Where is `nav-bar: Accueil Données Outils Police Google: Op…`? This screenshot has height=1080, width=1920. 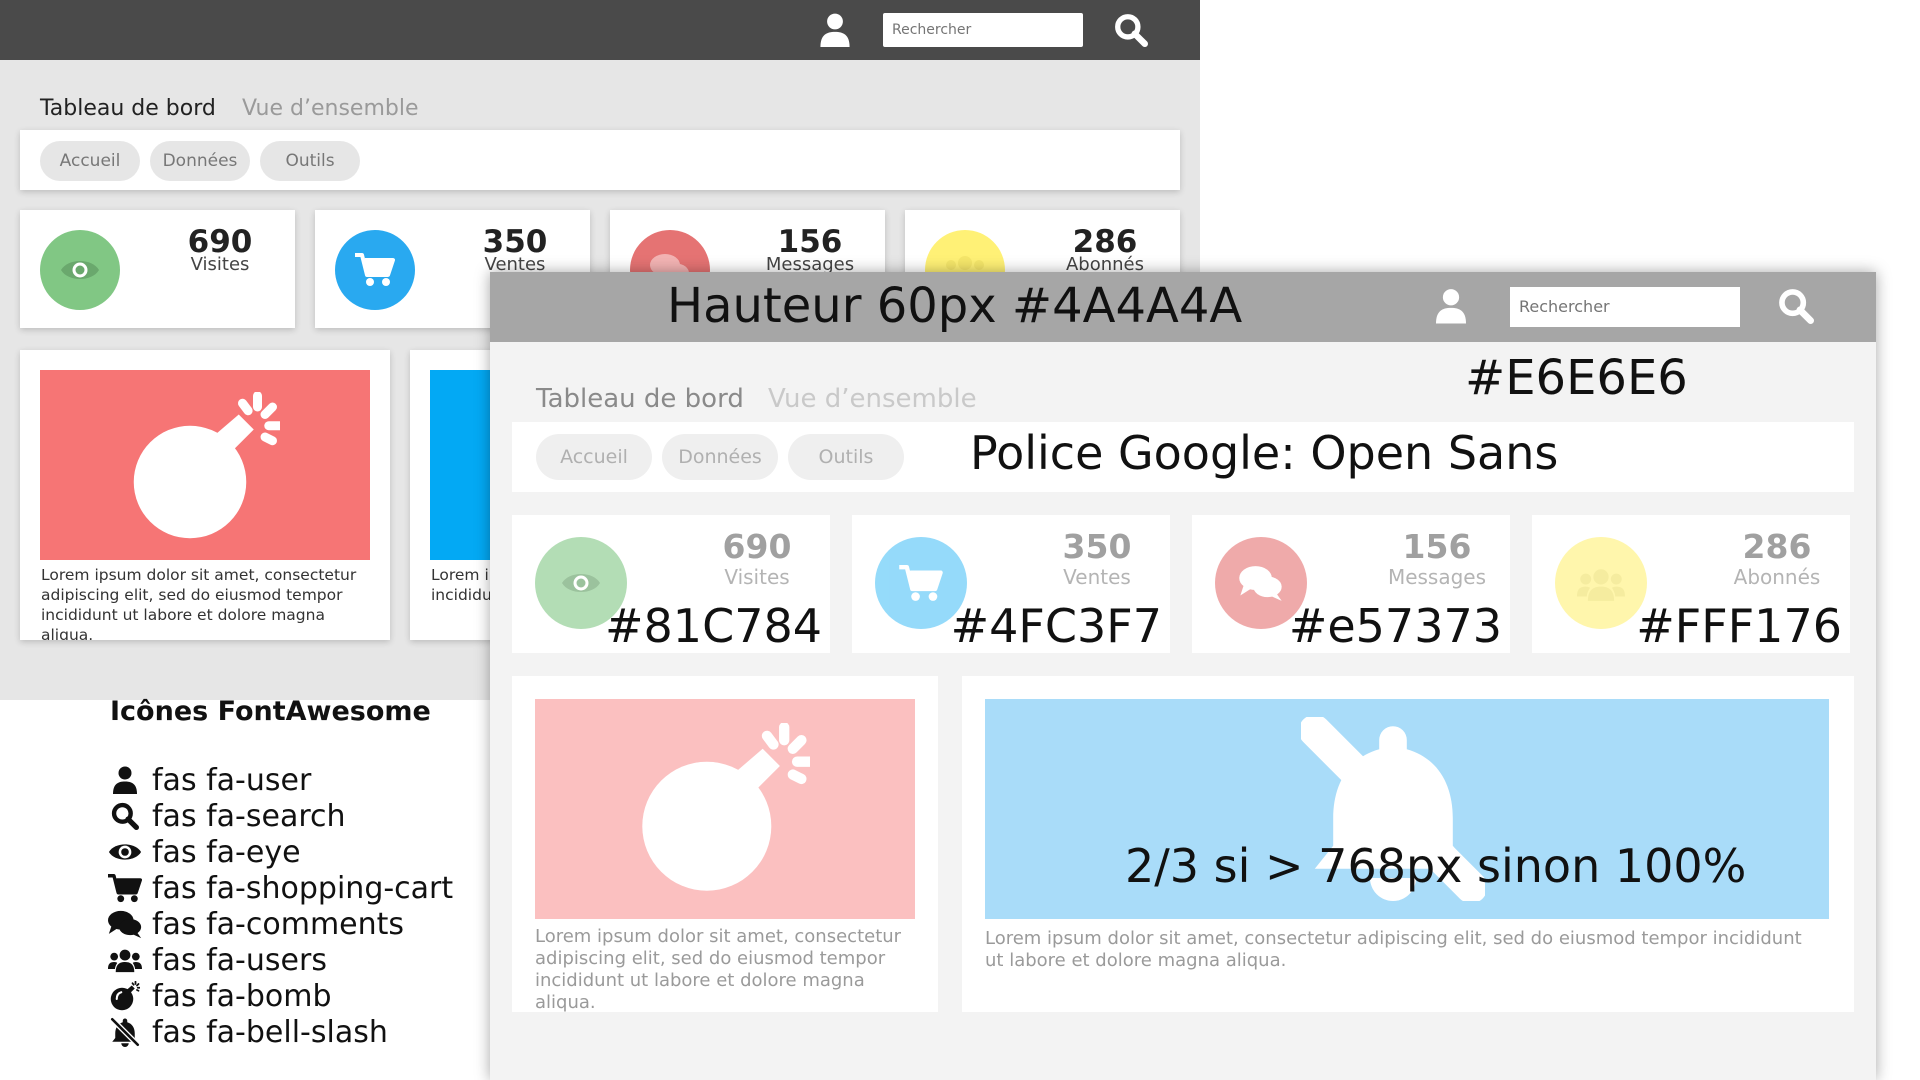 nav-bar: Accueil Données Outils Police Google: Op… is located at coordinates (1183, 457).